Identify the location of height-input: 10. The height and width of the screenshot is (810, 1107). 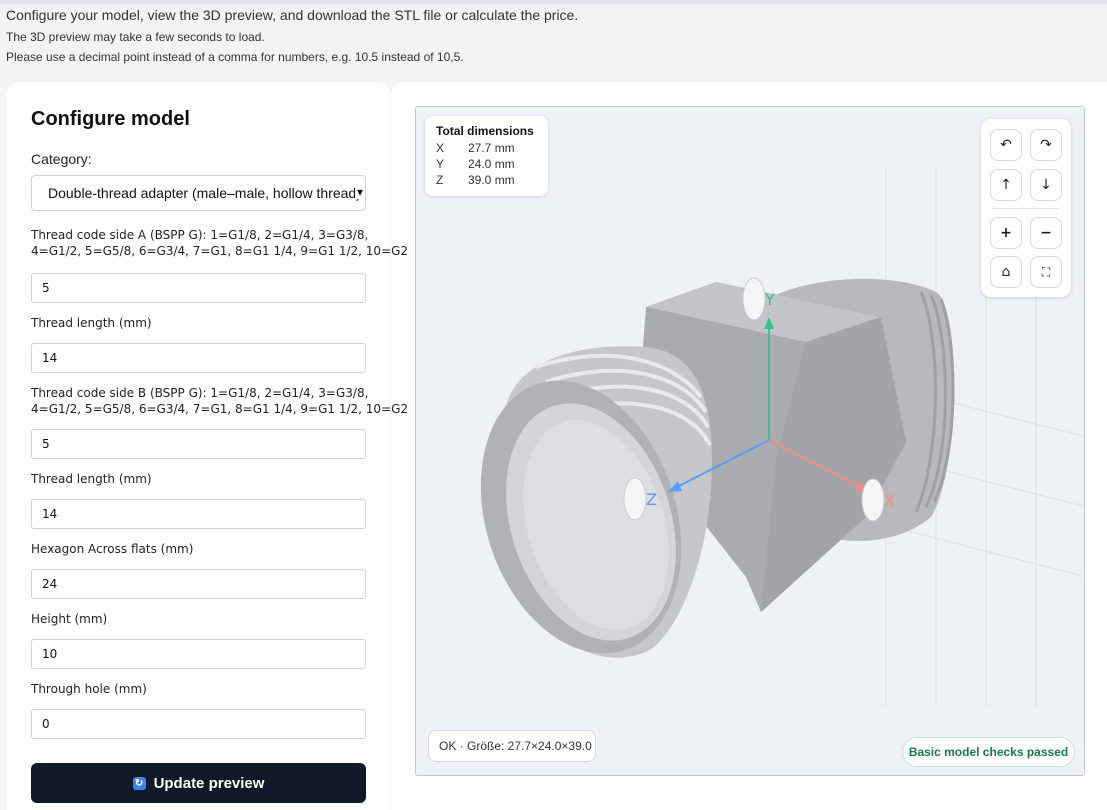
(198, 654).